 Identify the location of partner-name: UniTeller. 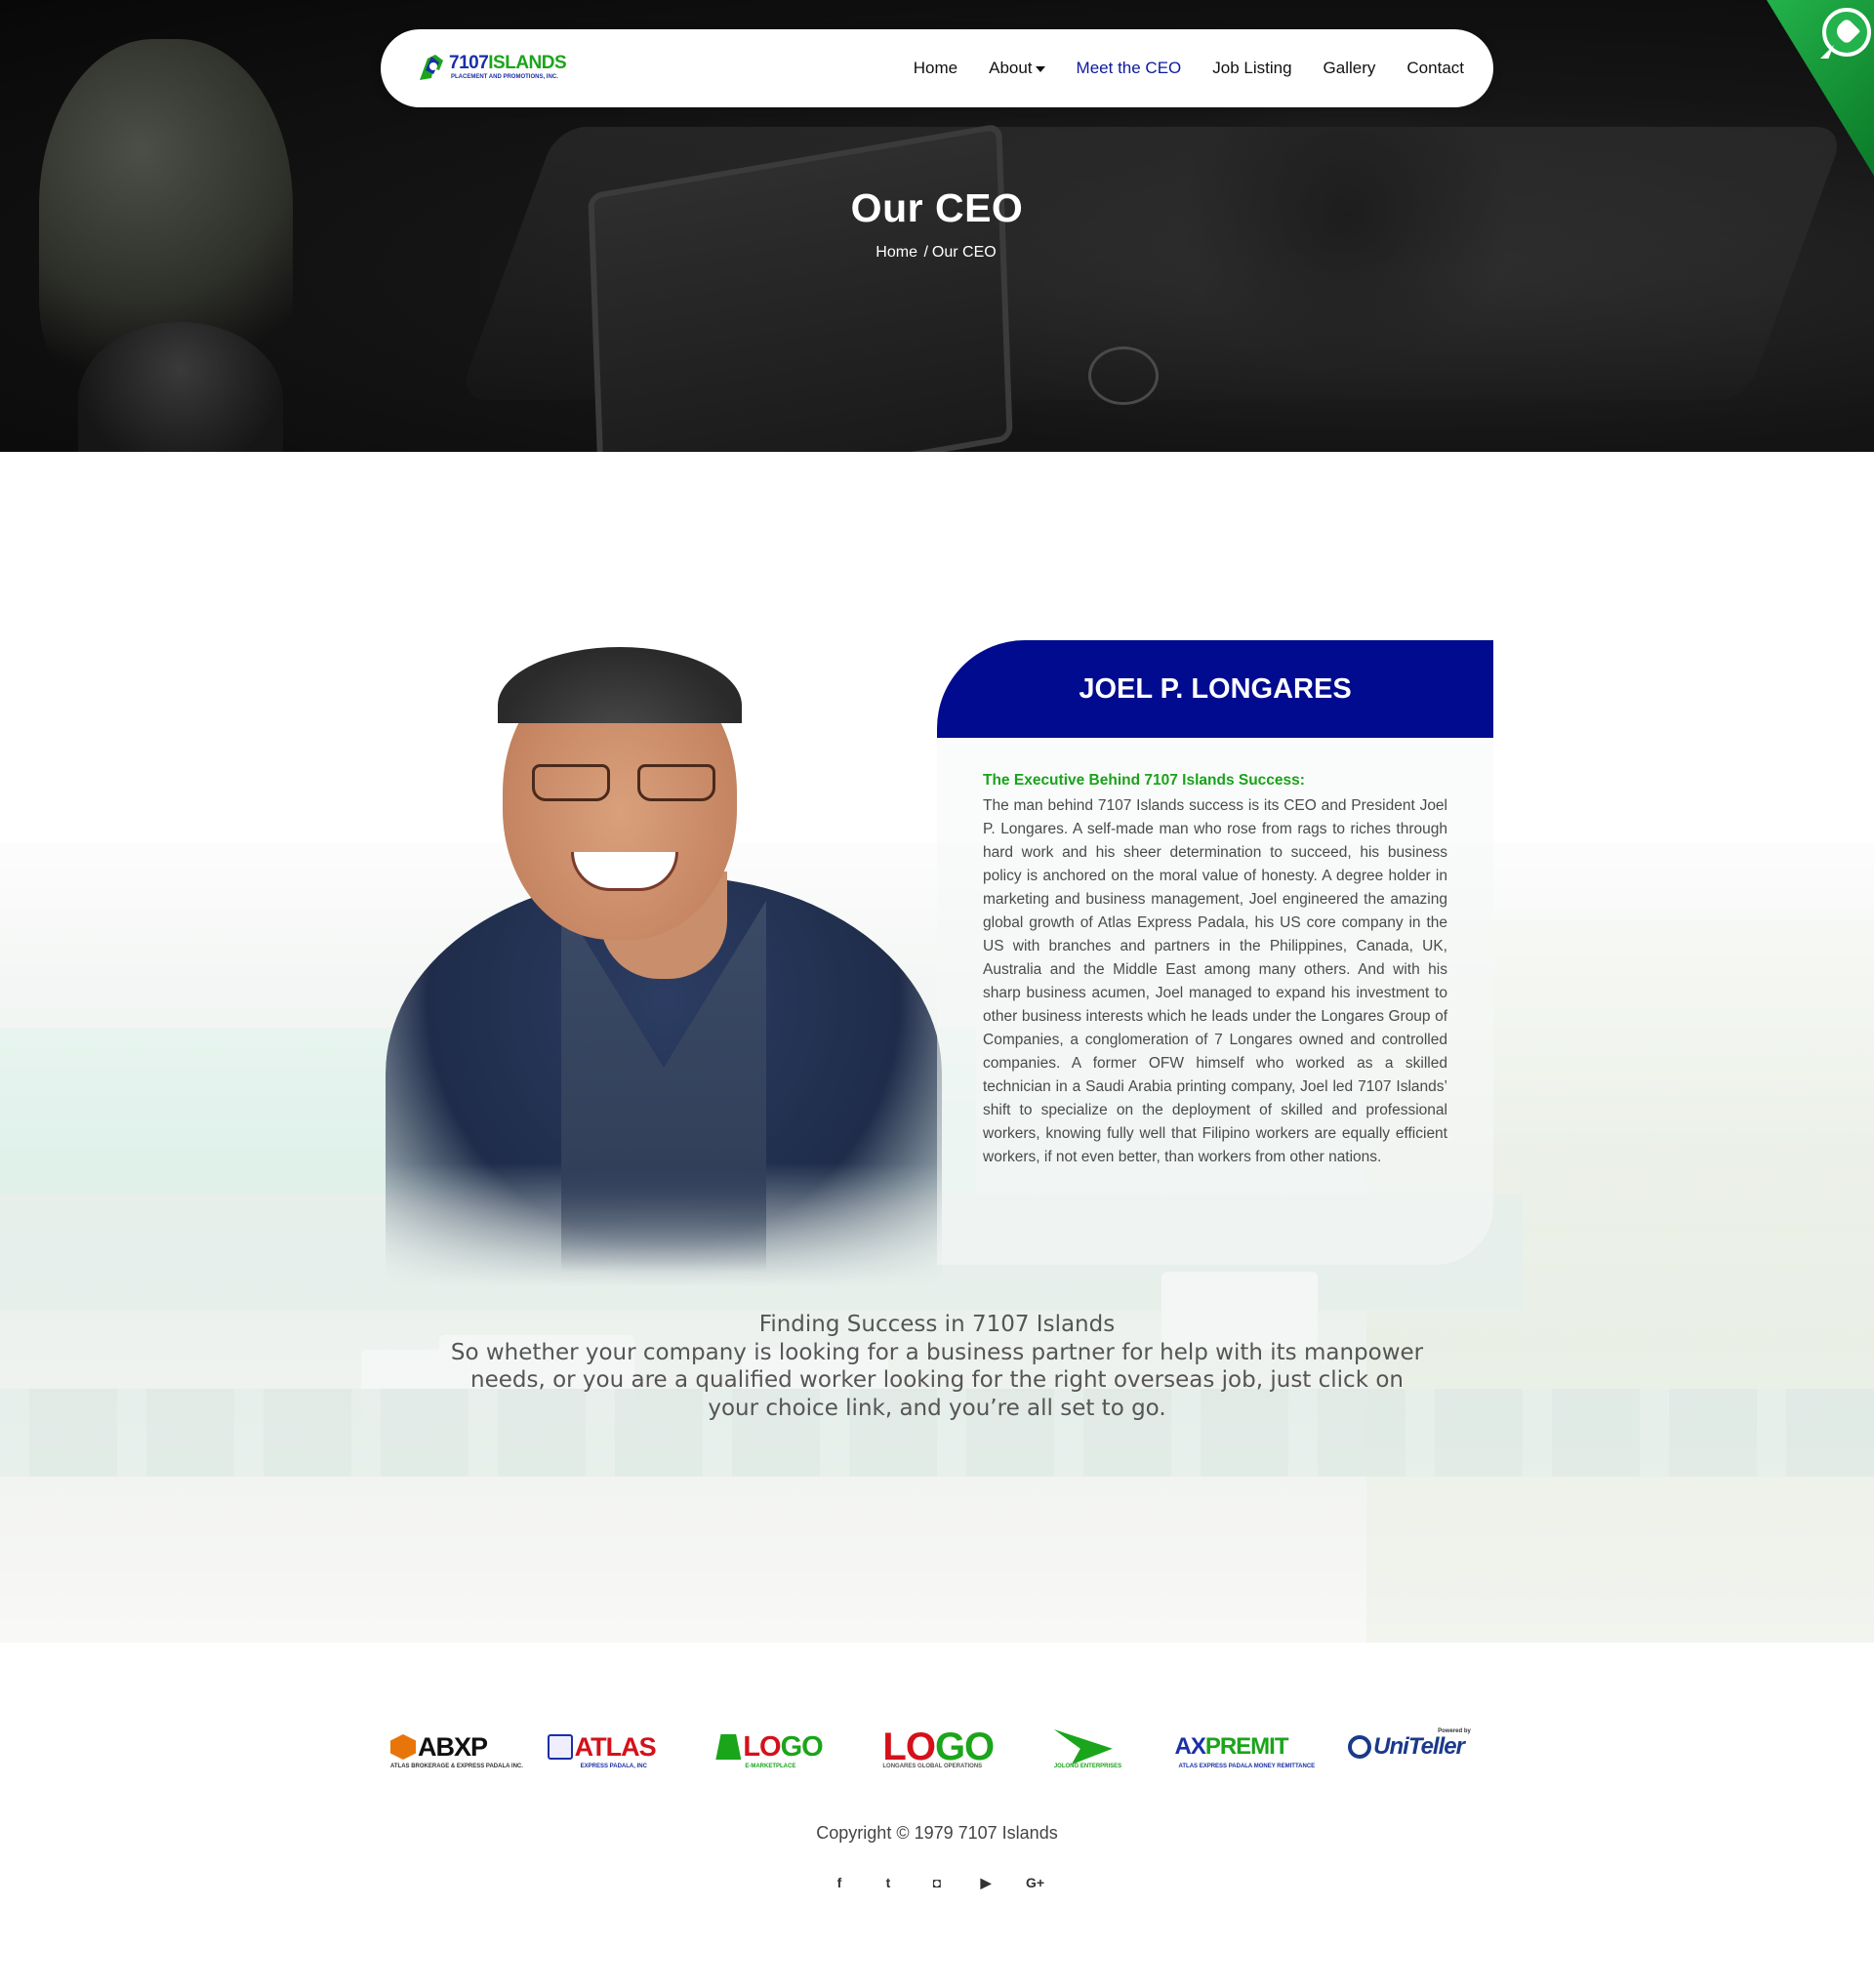
(1419, 1747).